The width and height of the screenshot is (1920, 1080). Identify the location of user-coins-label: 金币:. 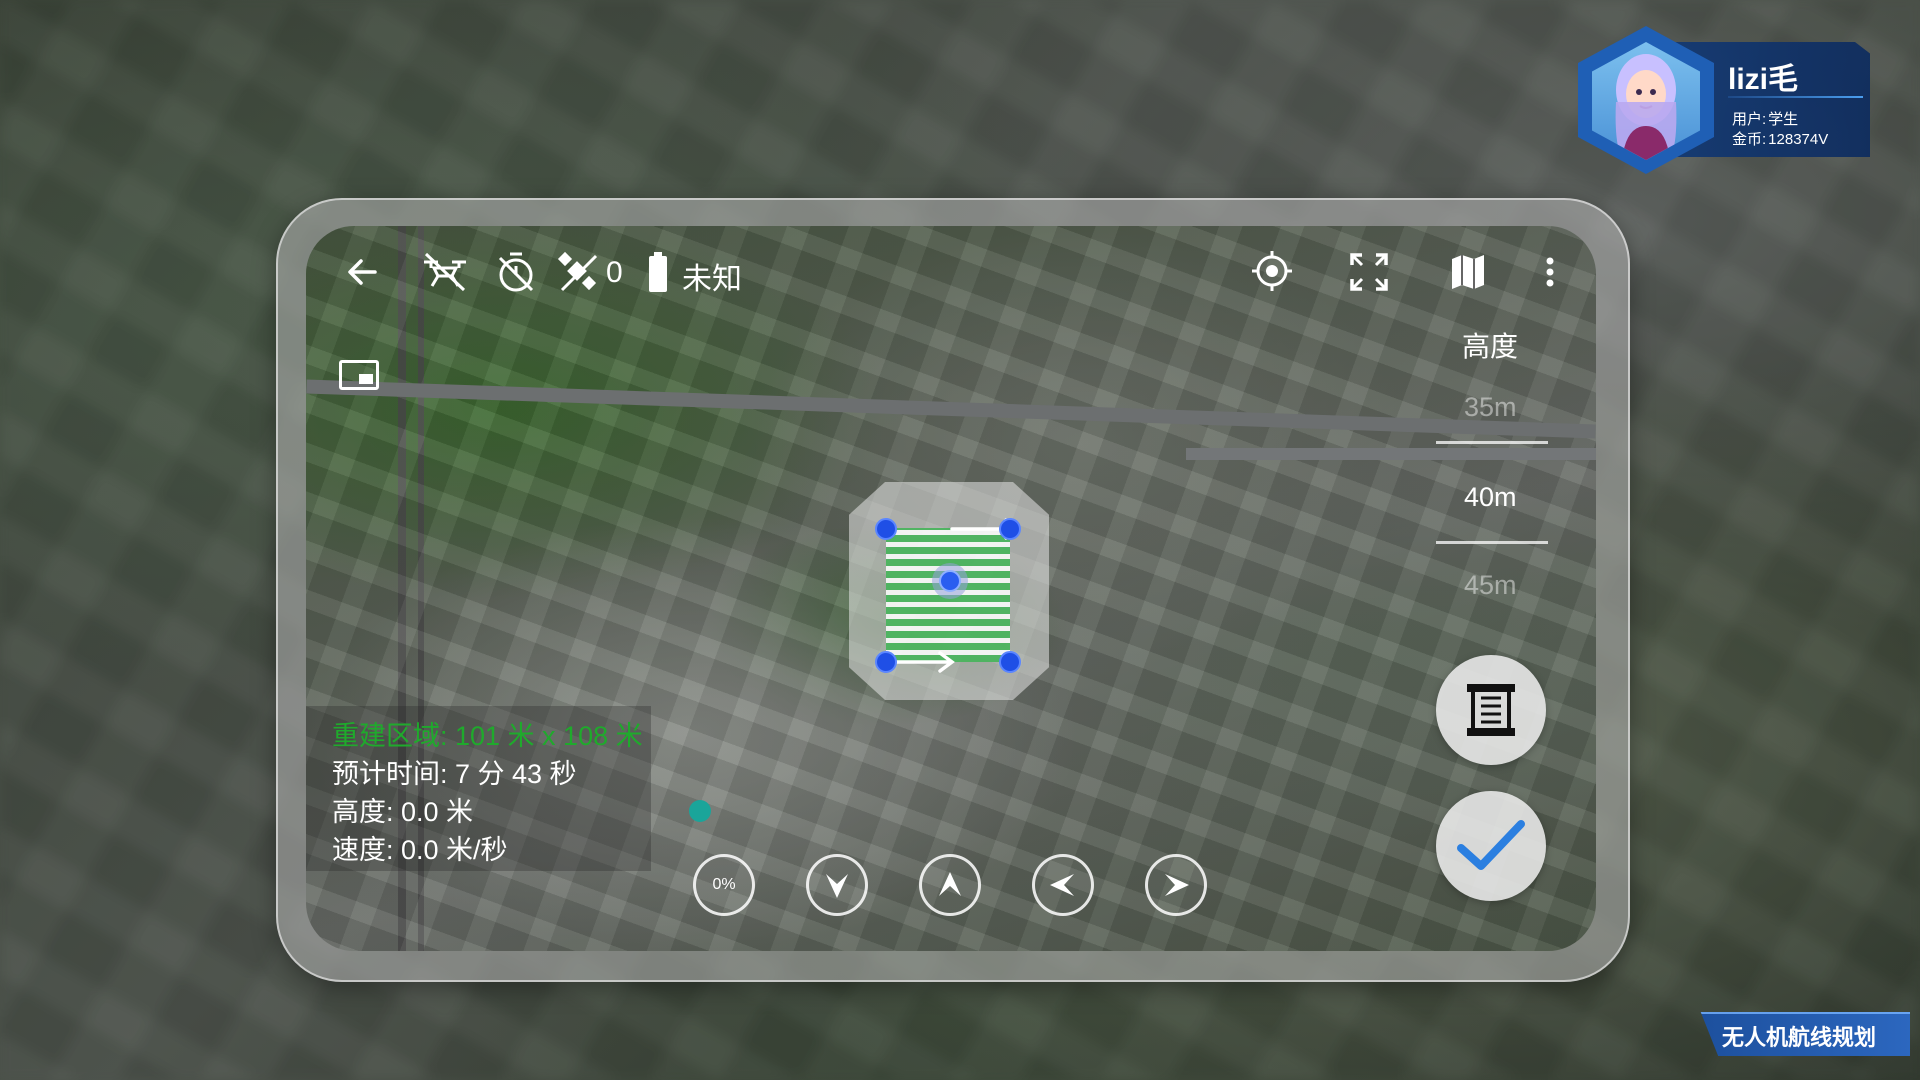
(1749, 139).